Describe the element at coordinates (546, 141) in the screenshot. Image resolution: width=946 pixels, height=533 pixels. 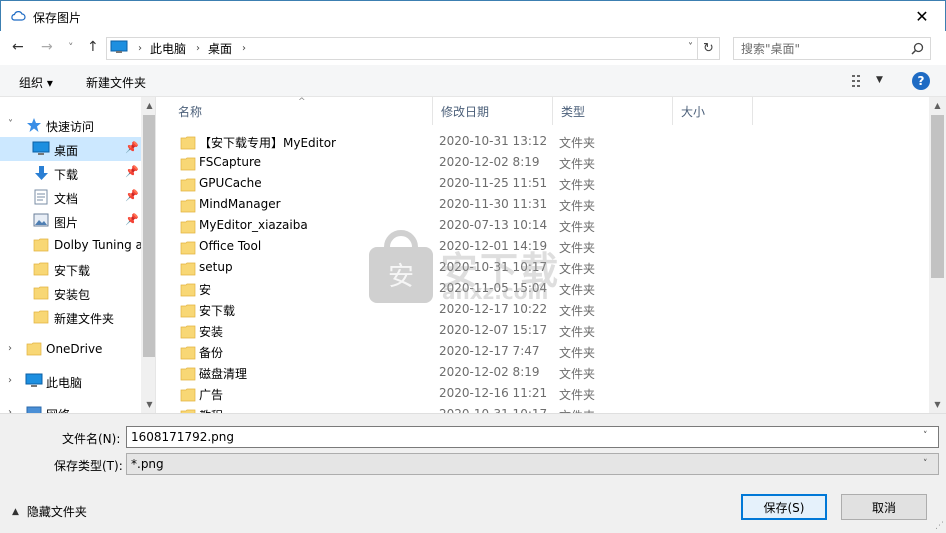
I see `file-row: 【安下载专用】MyEditor 2020-10-31 13:12 文件夹` at that location.